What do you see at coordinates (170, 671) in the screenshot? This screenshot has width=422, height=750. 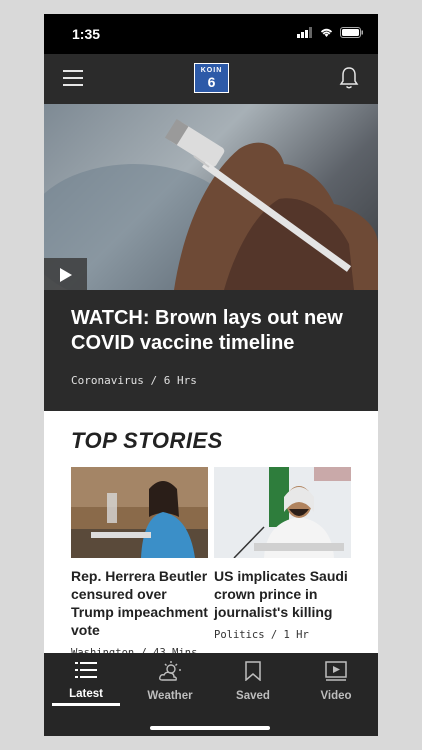 I see `weather-icon` at bounding box center [170, 671].